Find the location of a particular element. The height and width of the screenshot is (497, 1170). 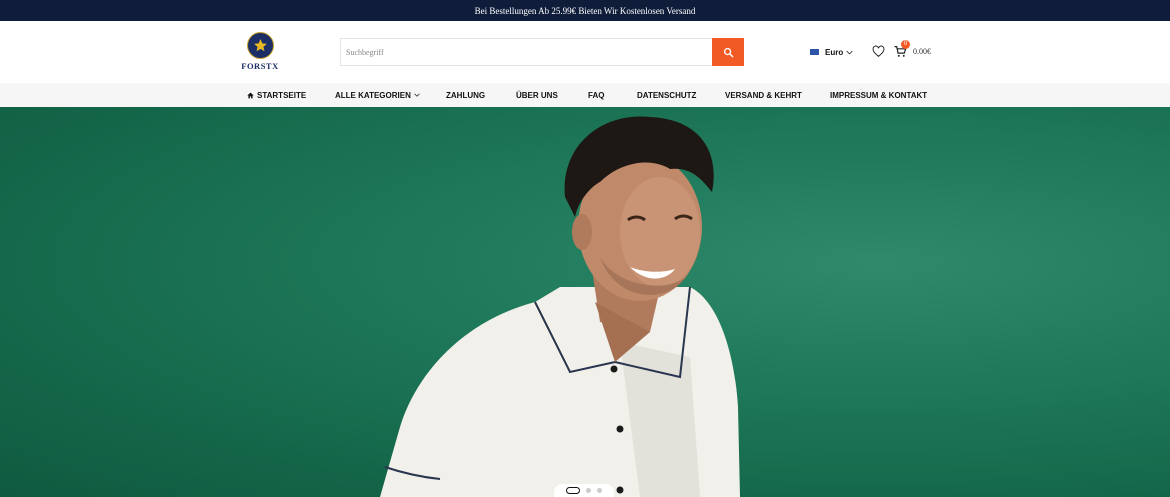

flag-icon is located at coordinates (814, 52).